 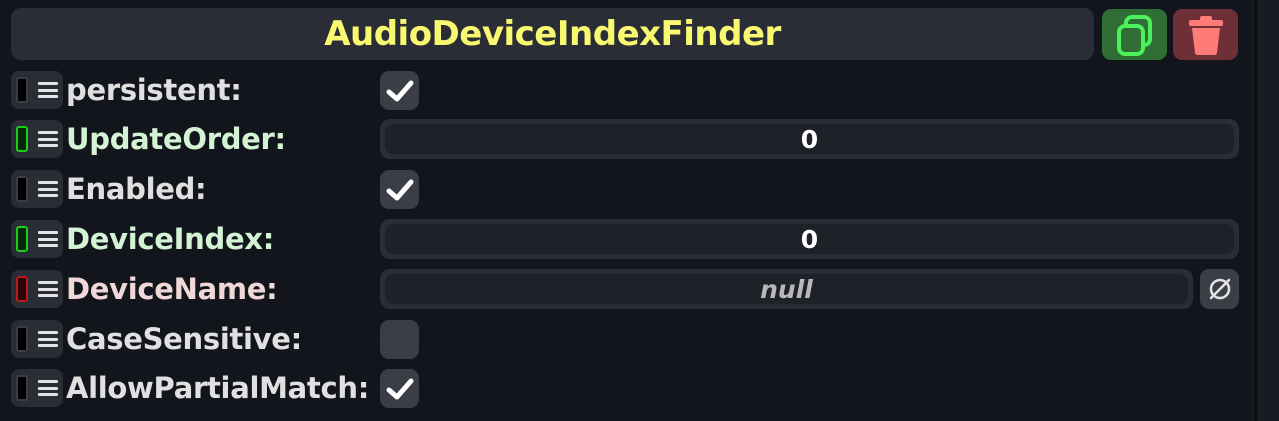 What do you see at coordinates (1265, 210) in the screenshot?
I see `inspector-scrollbar-area` at bounding box center [1265, 210].